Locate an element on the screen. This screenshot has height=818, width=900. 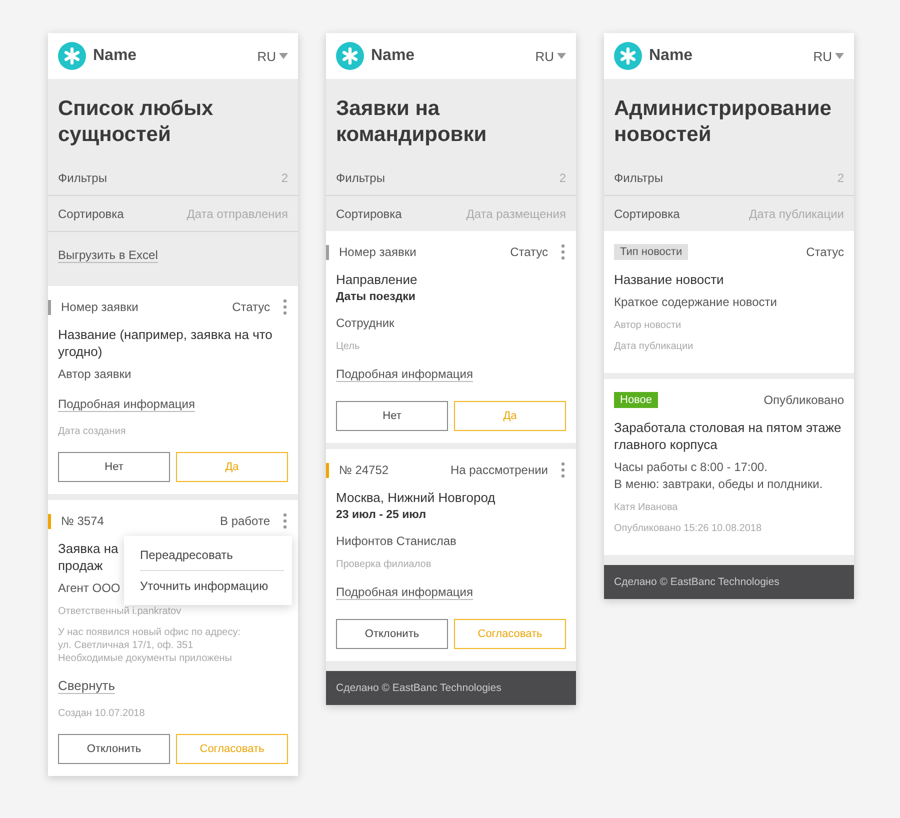
page-title: Заявки на командировки is located at coordinates (411, 122).